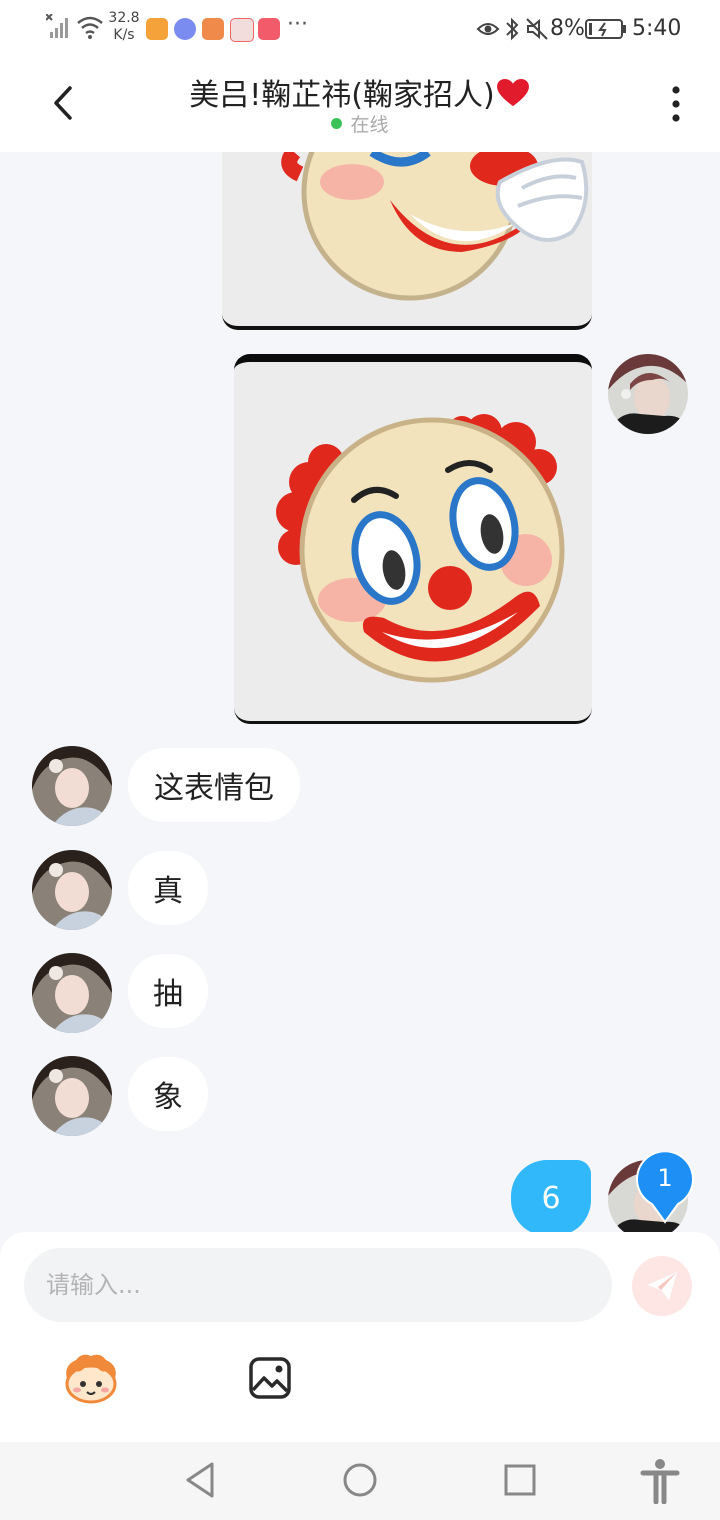 The height and width of the screenshot is (1520, 720). I want to click on text-message: 象, so click(168, 1094).